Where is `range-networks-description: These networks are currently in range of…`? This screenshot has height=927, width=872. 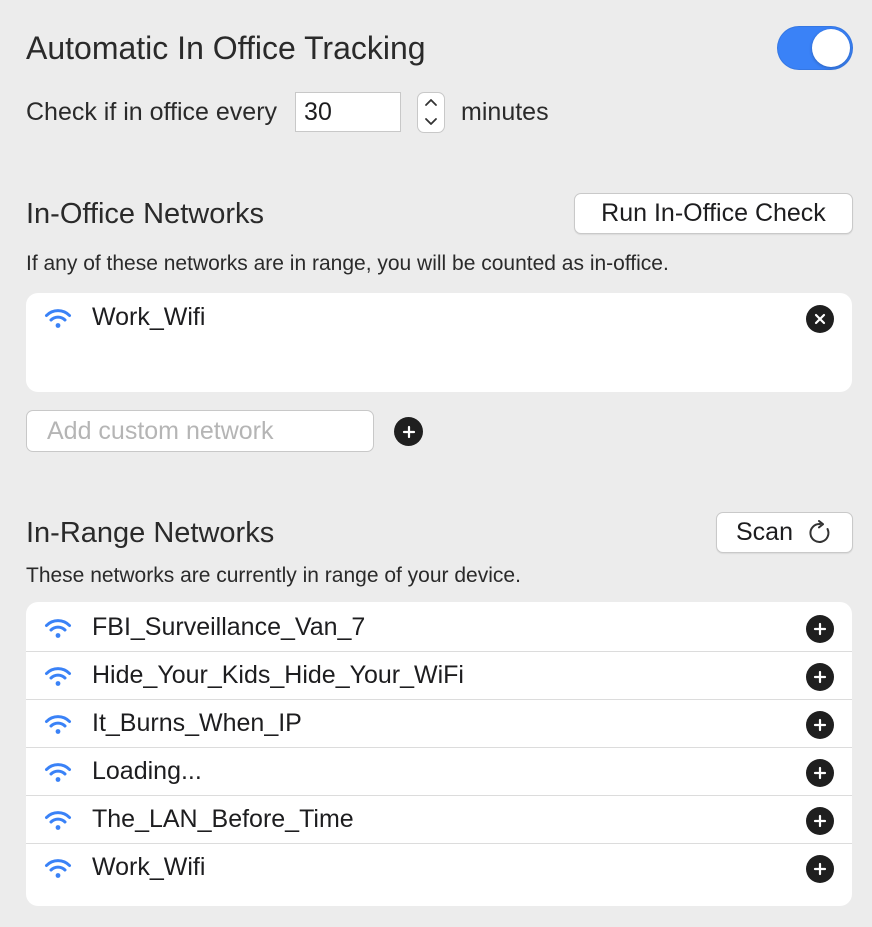 range-networks-description: These networks are currently in range of… is located at coordinates (273, 575).